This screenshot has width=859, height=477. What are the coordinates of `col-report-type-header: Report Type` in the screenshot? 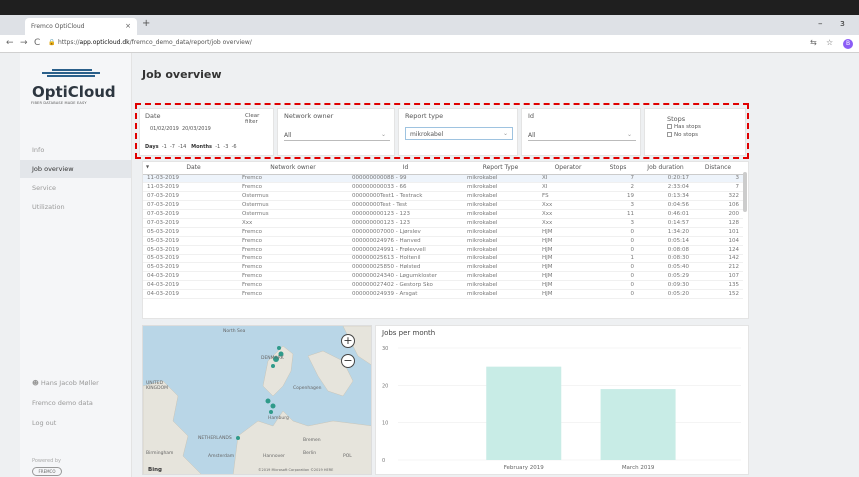 It's located at (500, 168).